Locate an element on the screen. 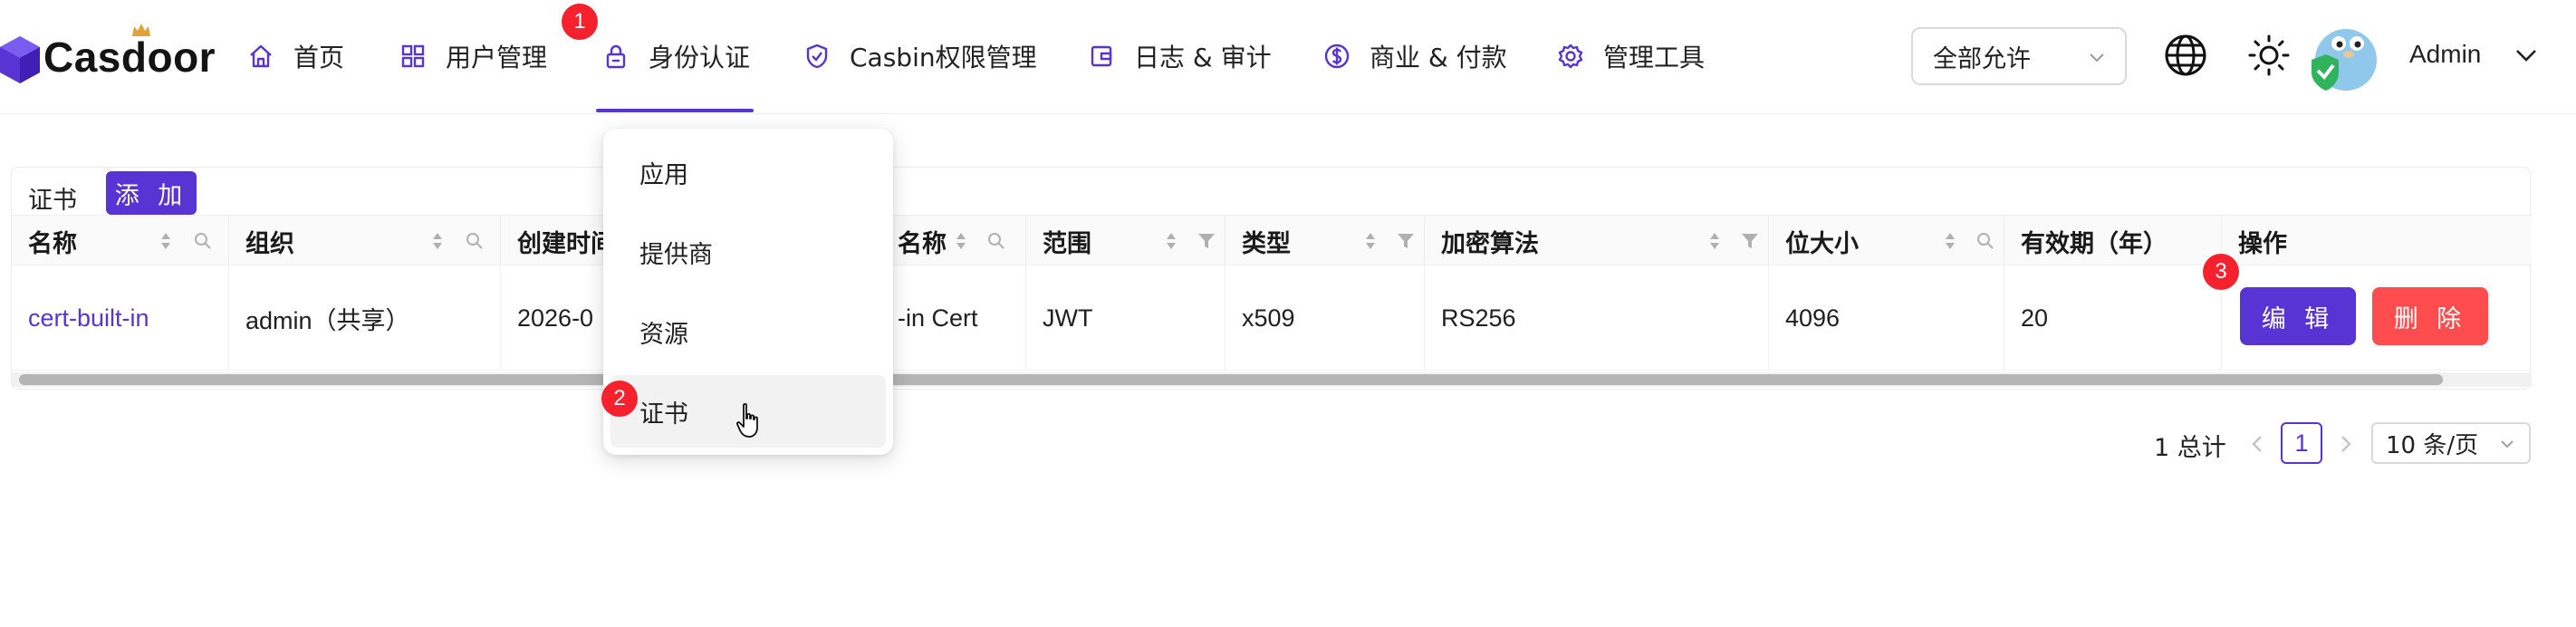 The image size is (2576, 627). shield-check-icon is located at coordinates (817, 56).